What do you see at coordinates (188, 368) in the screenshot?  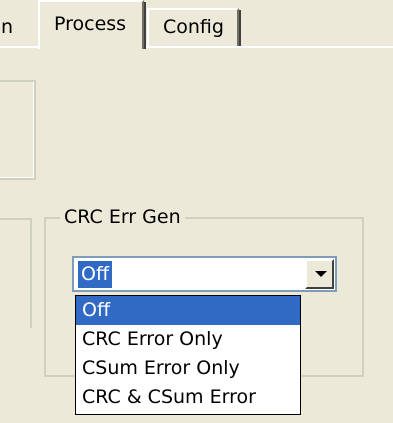 I see `option-csum-error-only: CSum Error Only` at bounding box center [188, 368].